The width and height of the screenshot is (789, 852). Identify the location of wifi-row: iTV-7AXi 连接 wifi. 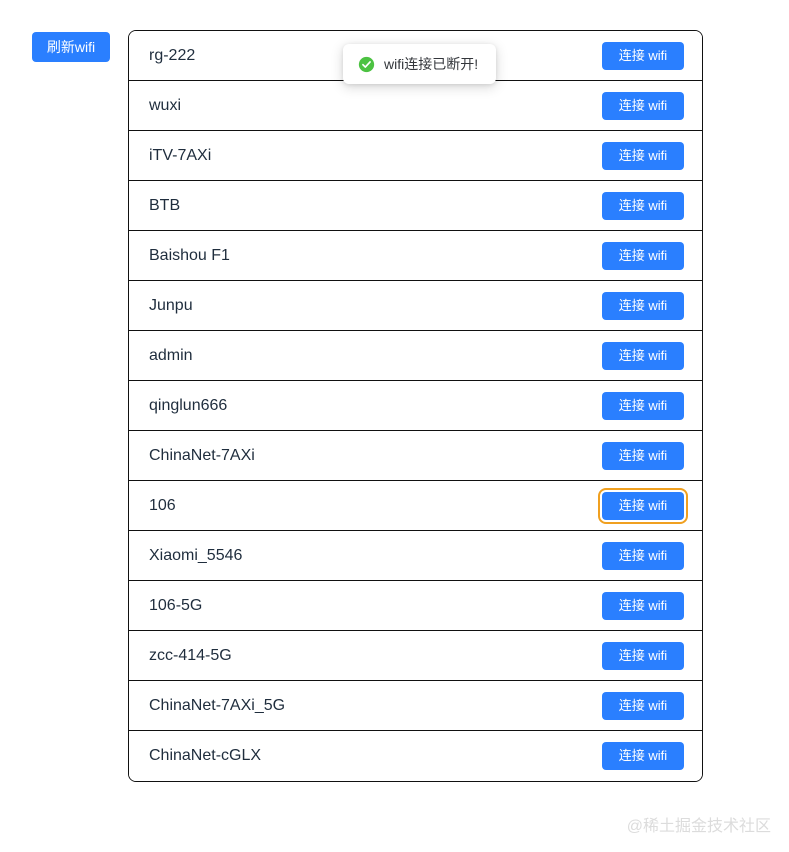
(415, 156).